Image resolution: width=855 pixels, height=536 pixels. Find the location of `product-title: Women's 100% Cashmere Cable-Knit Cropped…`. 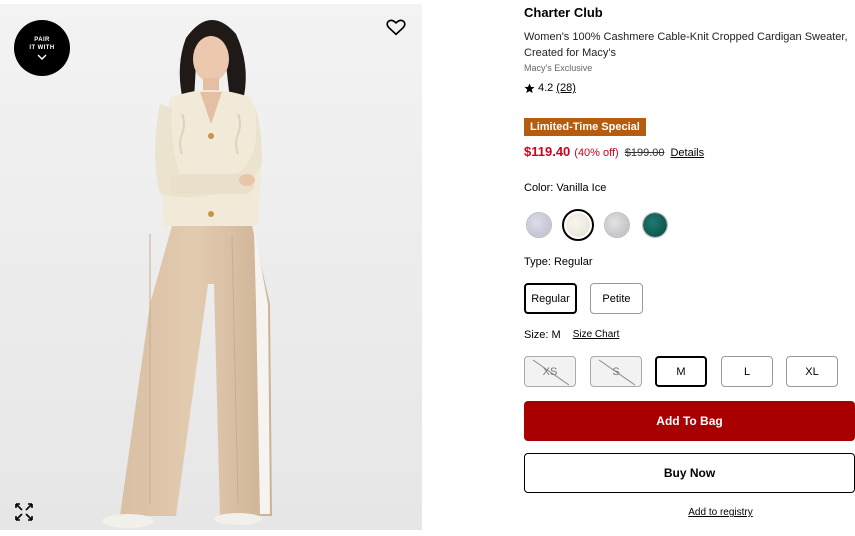

product-title: Women's 100% Cashmere Cable-Knit Cropped… is located at coordinates (686, 45).